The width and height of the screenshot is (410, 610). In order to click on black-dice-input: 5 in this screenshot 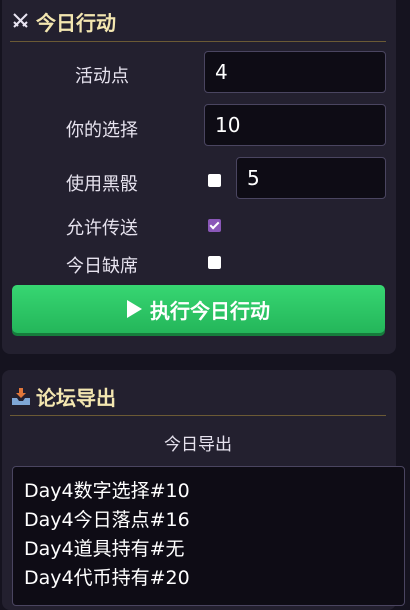, I will do `click(311, 178)`.